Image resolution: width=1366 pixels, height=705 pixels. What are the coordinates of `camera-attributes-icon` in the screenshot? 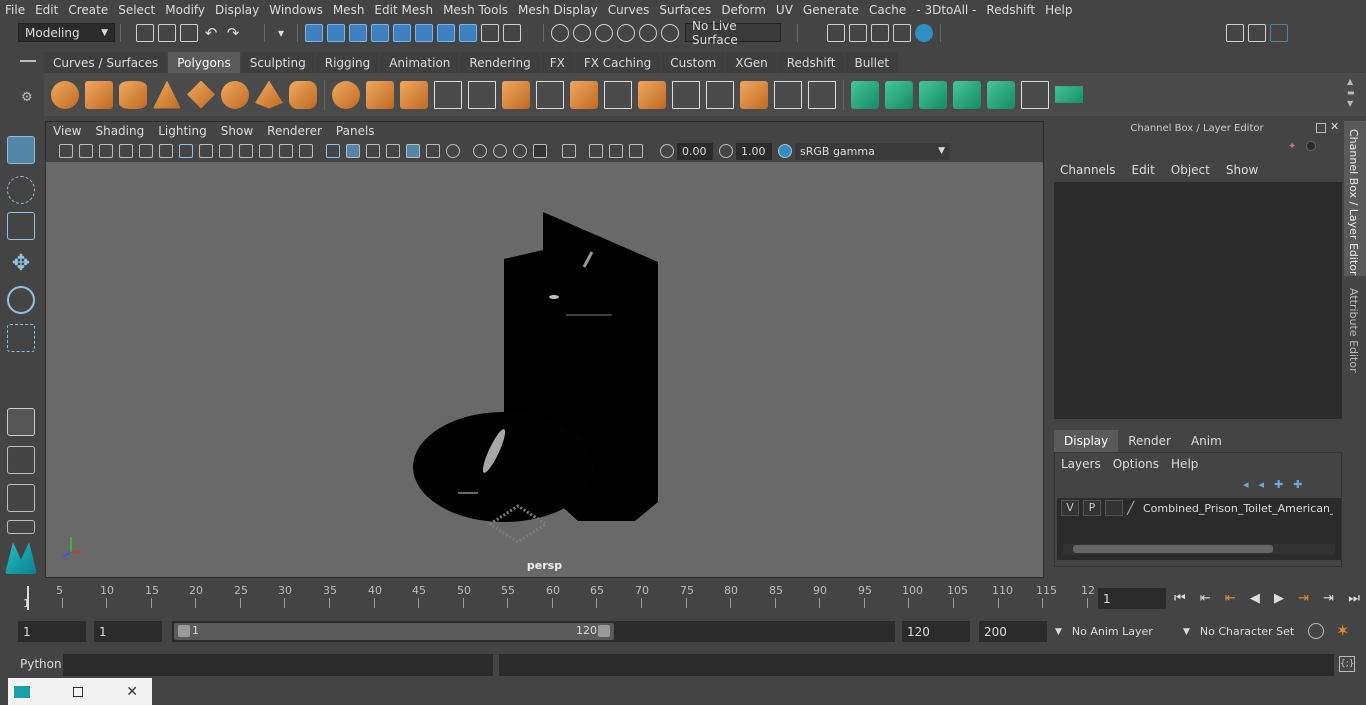 It's located at (86, 151).